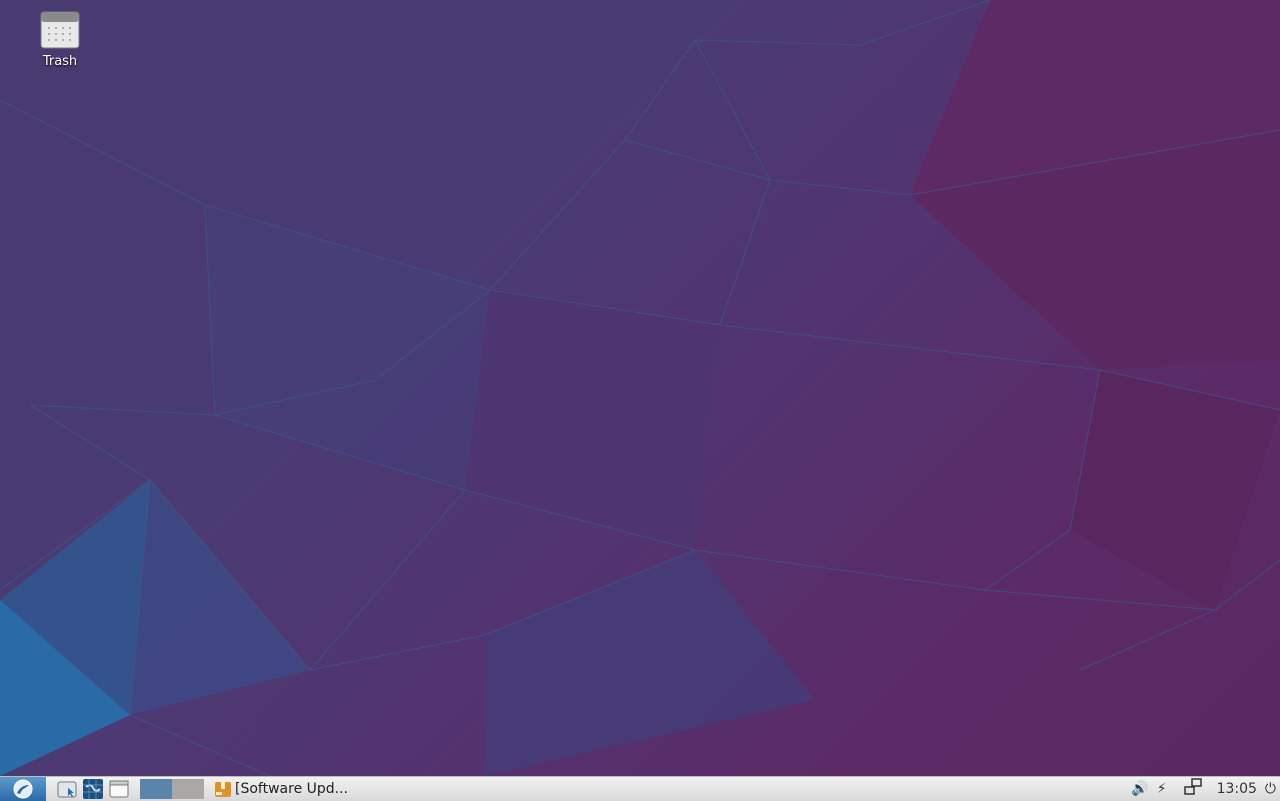 Image resolution: width=1280 pixels, height=801 pixels. Describe the element at coordinates (60, 30) in the screenshot. I see `trash-icon` at that location.